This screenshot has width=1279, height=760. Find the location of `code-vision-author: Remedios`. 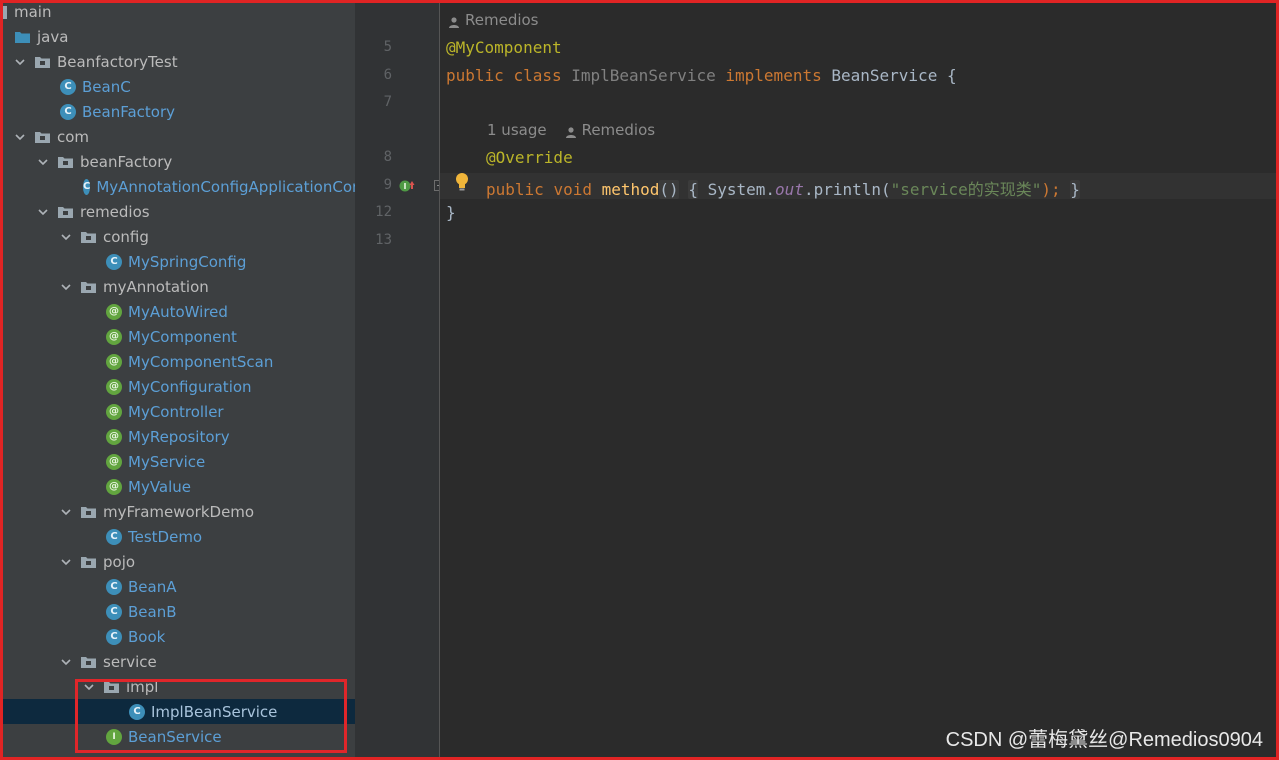

code-vision-author: Remedios is located at coordinates (493, 20).